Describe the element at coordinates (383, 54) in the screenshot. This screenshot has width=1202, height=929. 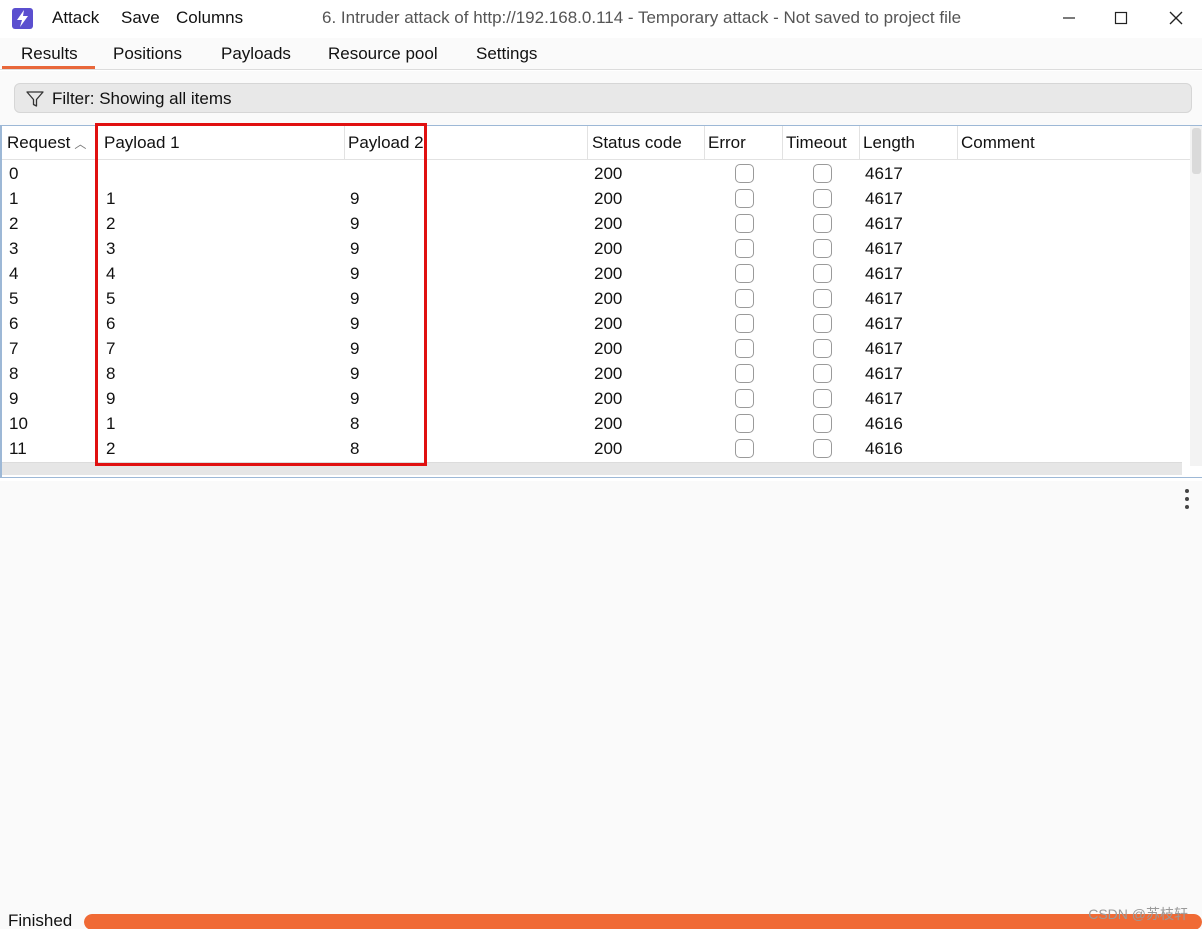
I see `tab-resource-pool: Resource pool` at that location.